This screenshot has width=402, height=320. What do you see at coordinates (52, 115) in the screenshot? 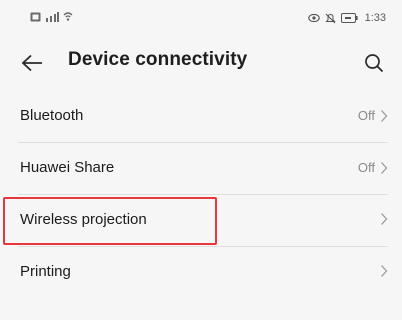
I see `item-label: Bluetooth` at bounding box center [52, 115].